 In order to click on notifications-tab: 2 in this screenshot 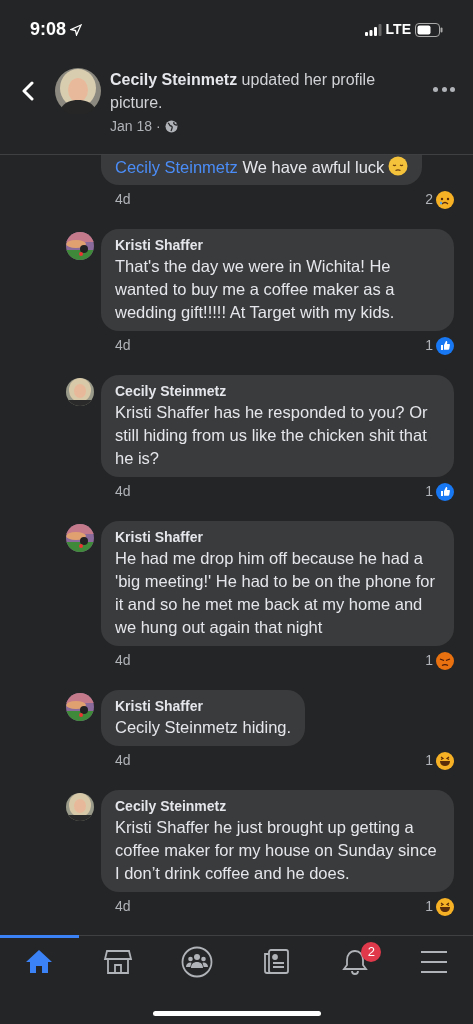, I will do `click(355, 960)`.